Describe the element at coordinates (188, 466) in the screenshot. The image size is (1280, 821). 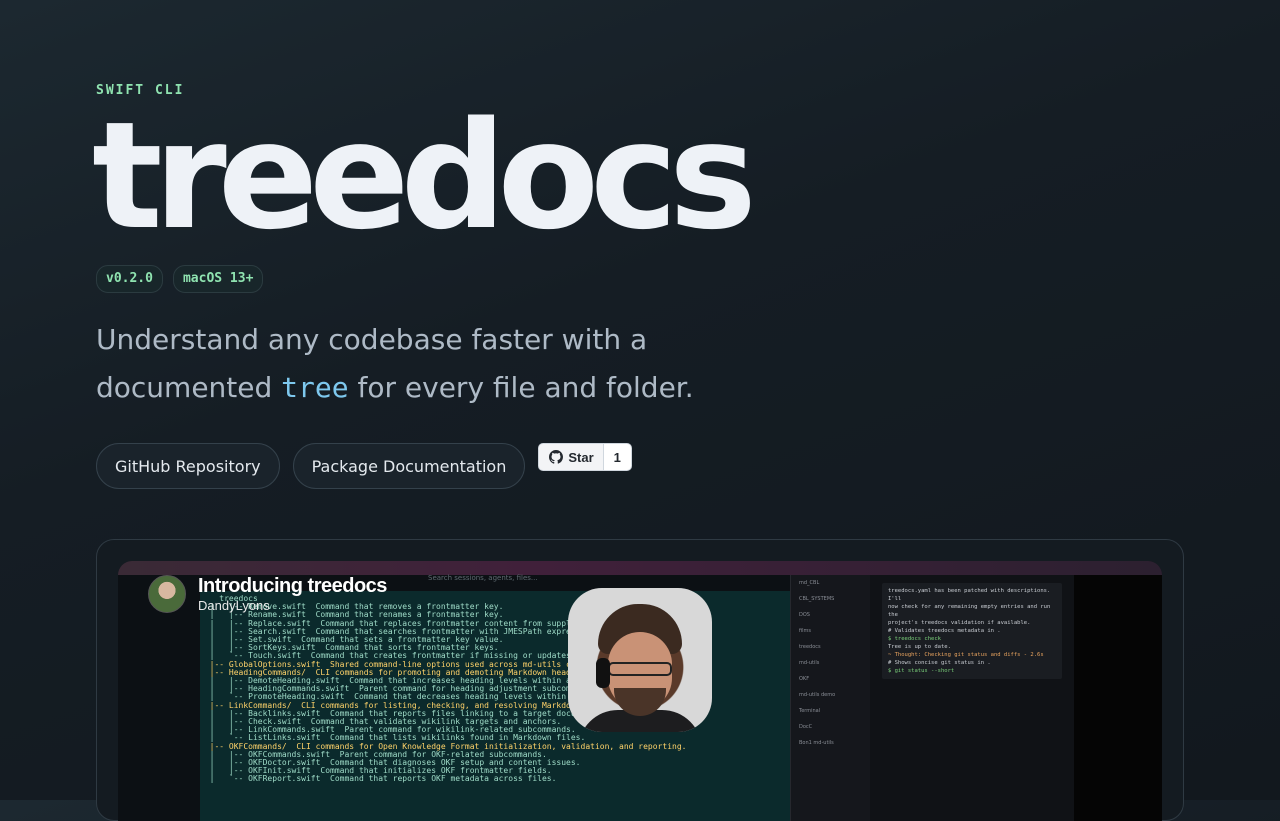
I see `github-repository-button: GitHub Repository` at that location.